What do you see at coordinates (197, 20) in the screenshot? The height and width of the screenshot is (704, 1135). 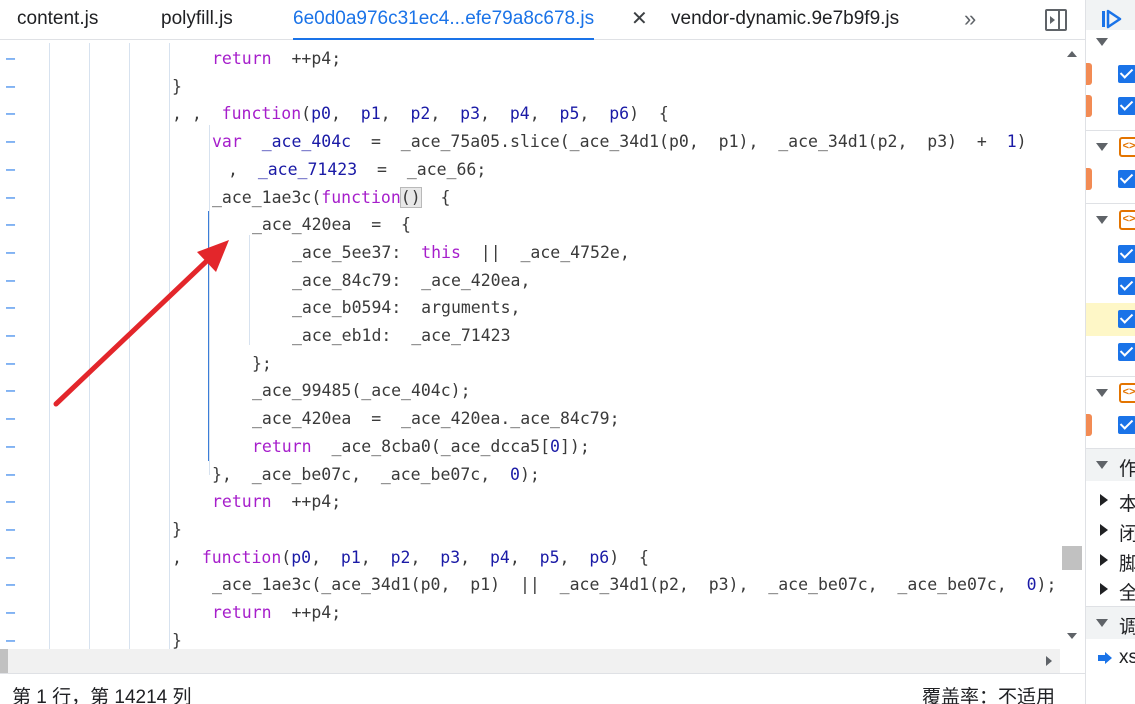 I see `tab-polyfill-js: polyfill.js` at bounding box center [197, 20].